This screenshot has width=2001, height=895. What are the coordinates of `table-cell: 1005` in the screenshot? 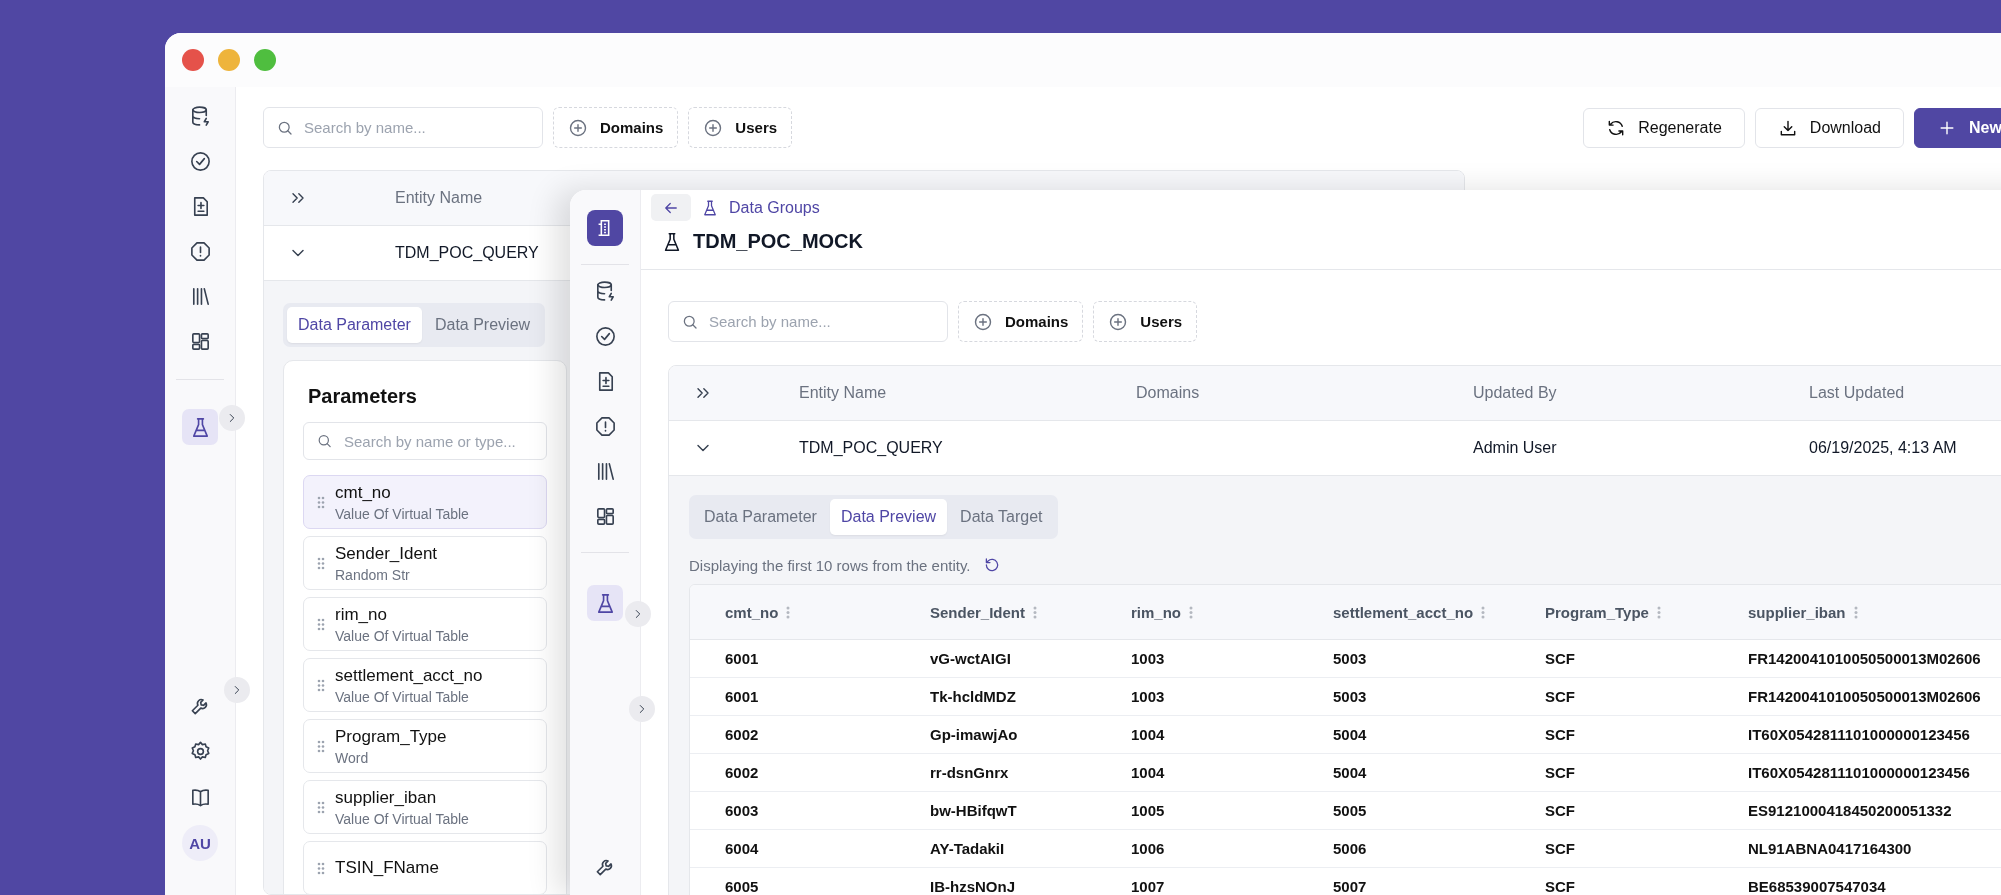 It's located at (1148, 810).